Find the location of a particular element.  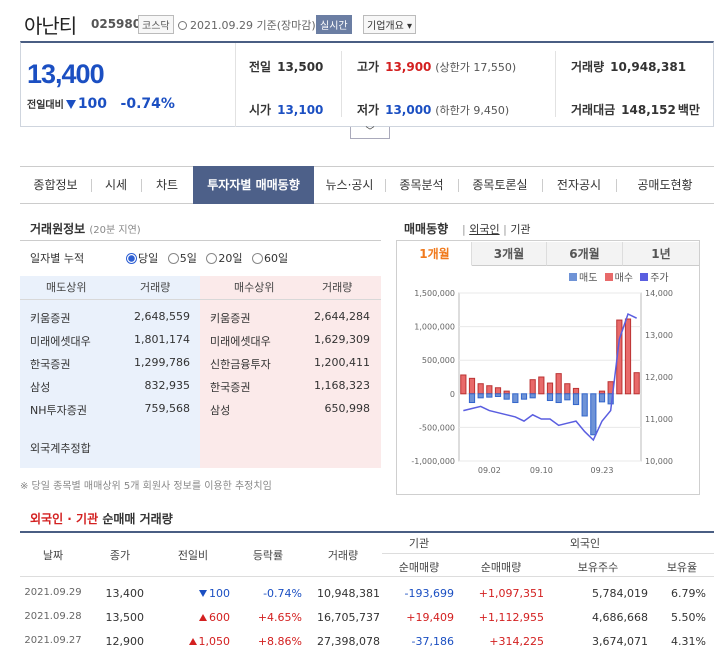

chevron-down-icon: ﹀ is located at coordinates (370, 132).